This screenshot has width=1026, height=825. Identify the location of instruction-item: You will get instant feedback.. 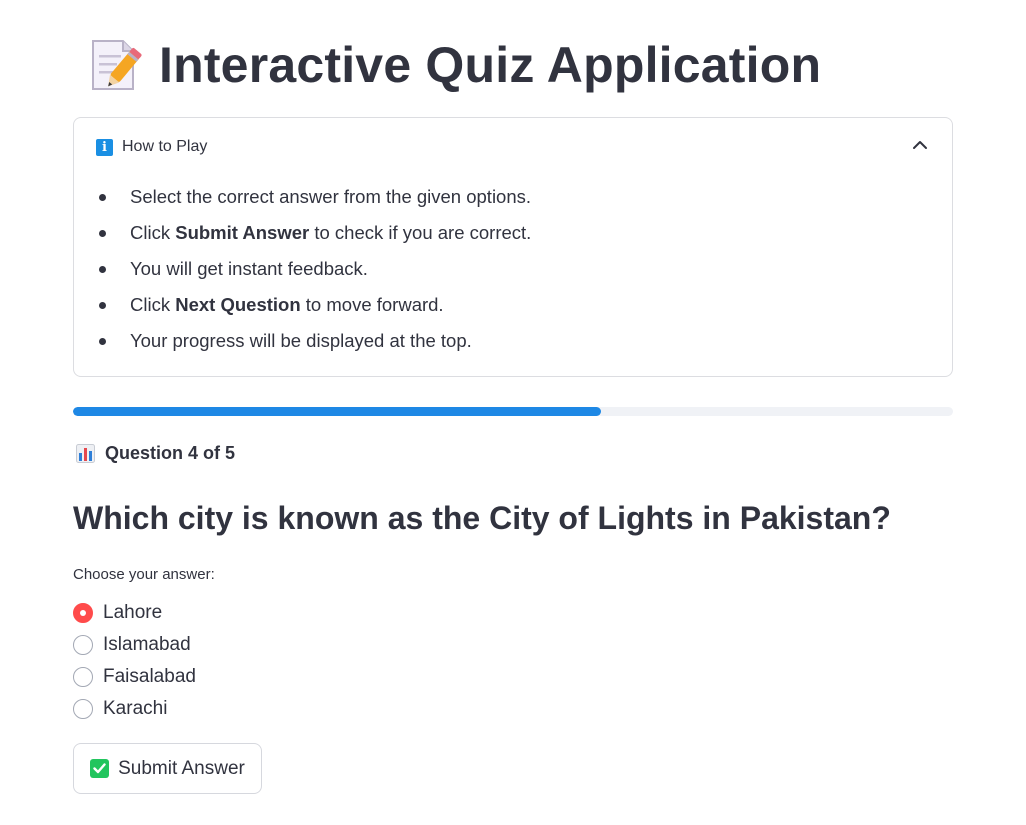
(313, 270).